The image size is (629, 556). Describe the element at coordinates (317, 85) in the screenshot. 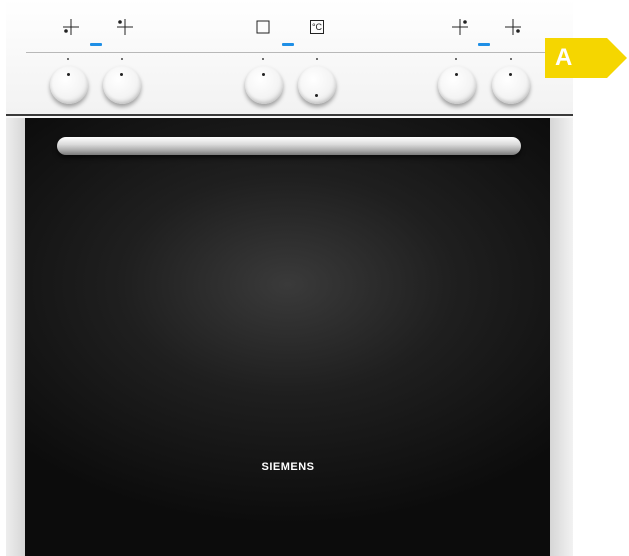

I see `temperature-knob` at that location.